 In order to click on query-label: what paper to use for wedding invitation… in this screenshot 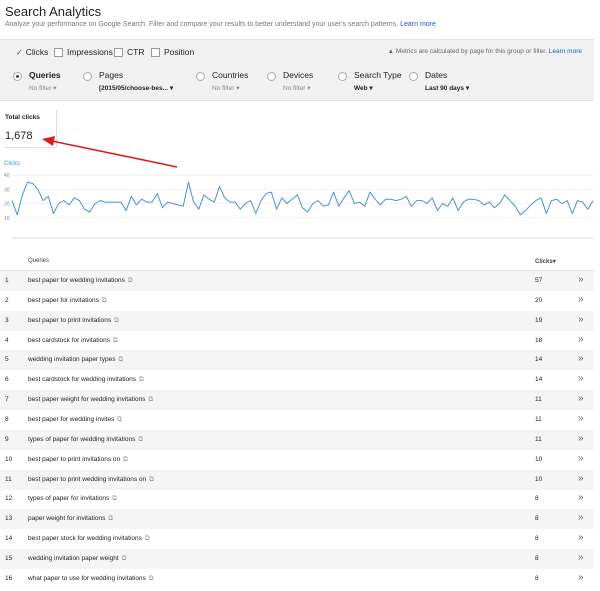, I will do `click(87, 578)`.